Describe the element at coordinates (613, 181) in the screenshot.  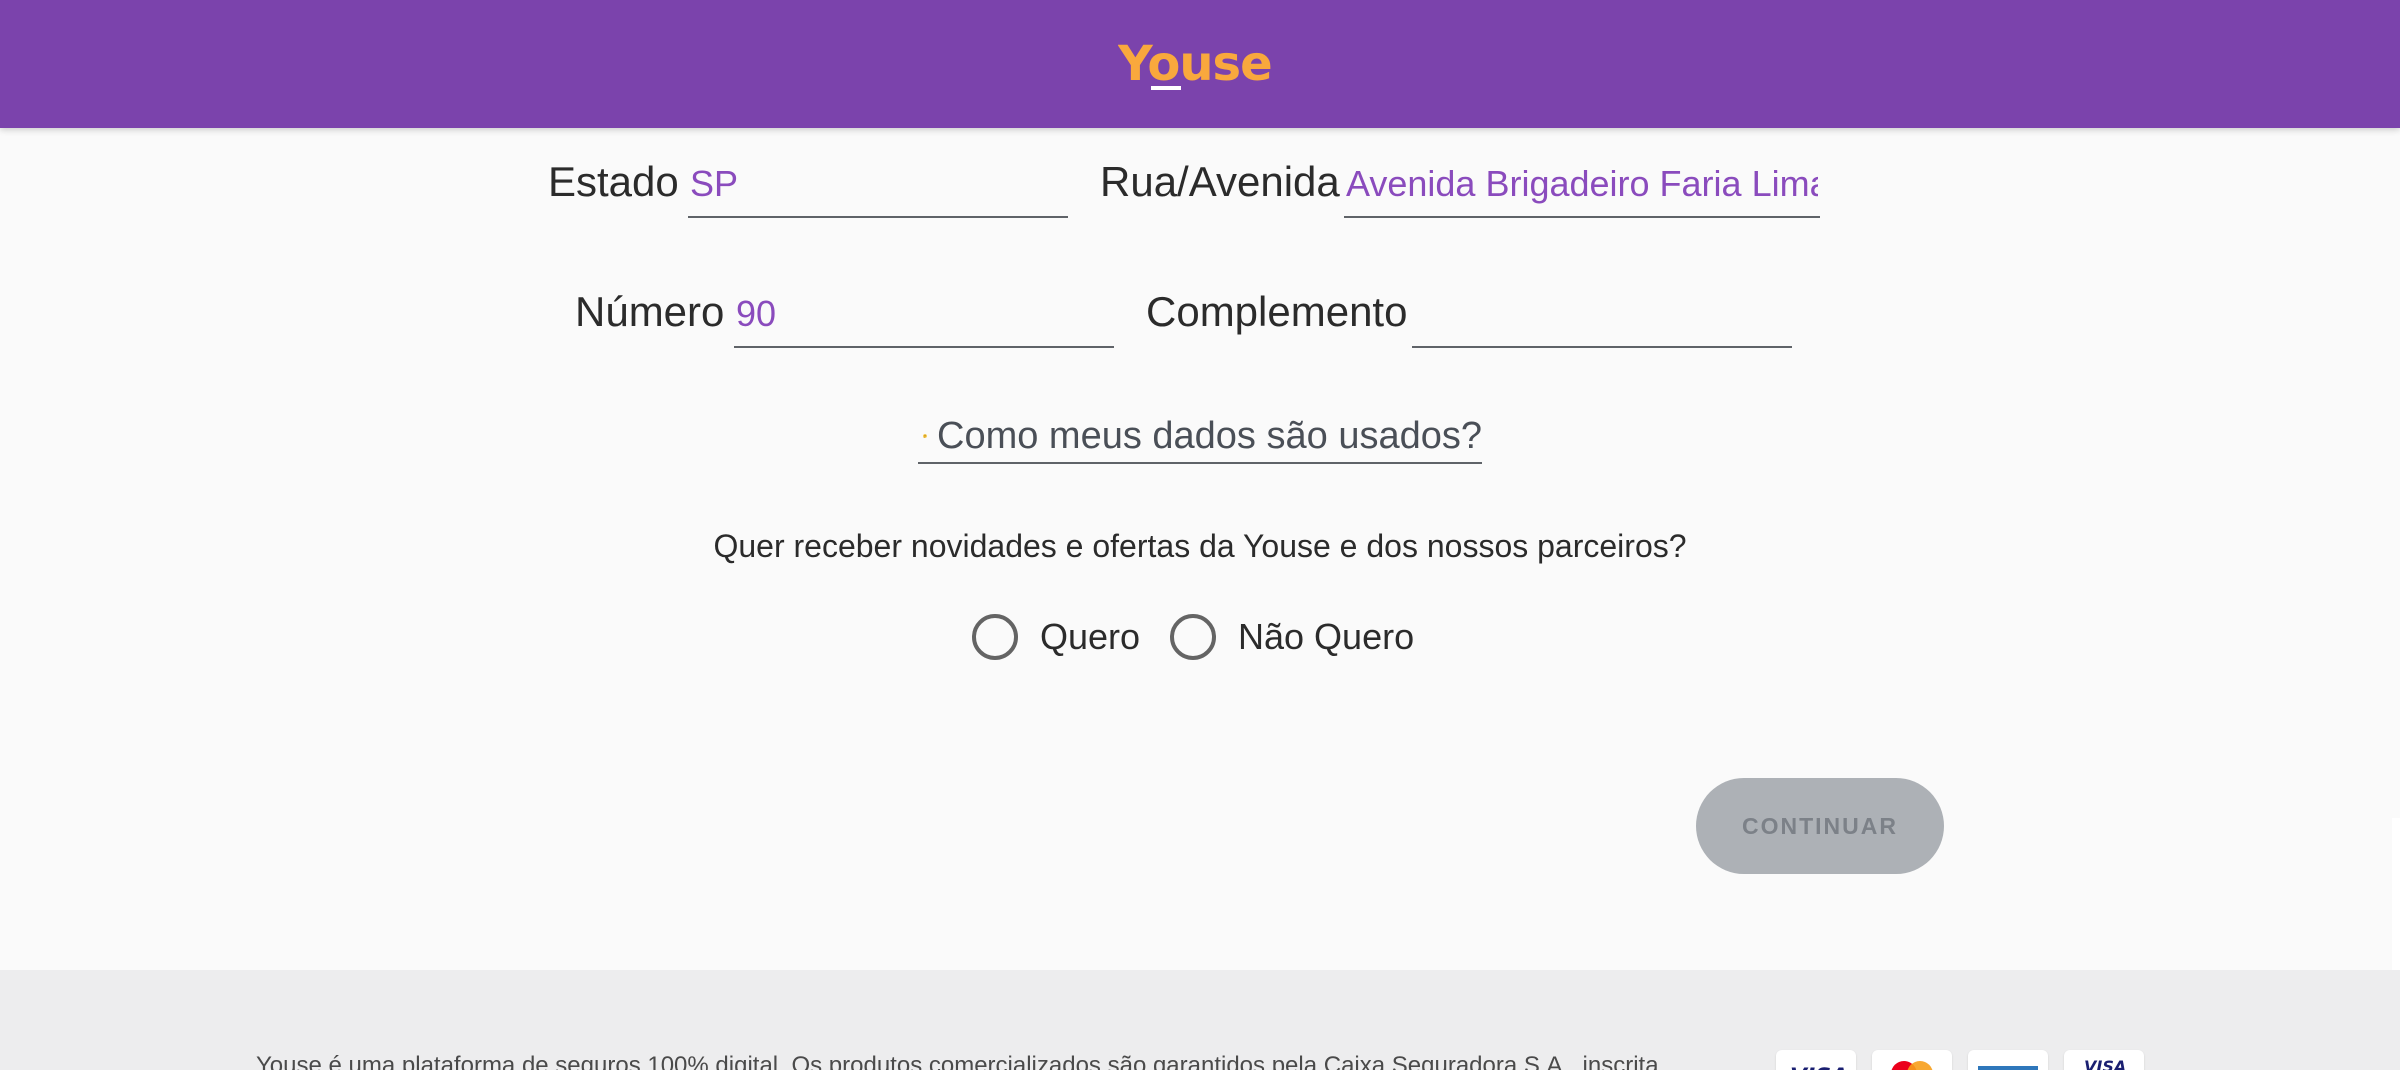
I see `estado-label: Estado` at that location.